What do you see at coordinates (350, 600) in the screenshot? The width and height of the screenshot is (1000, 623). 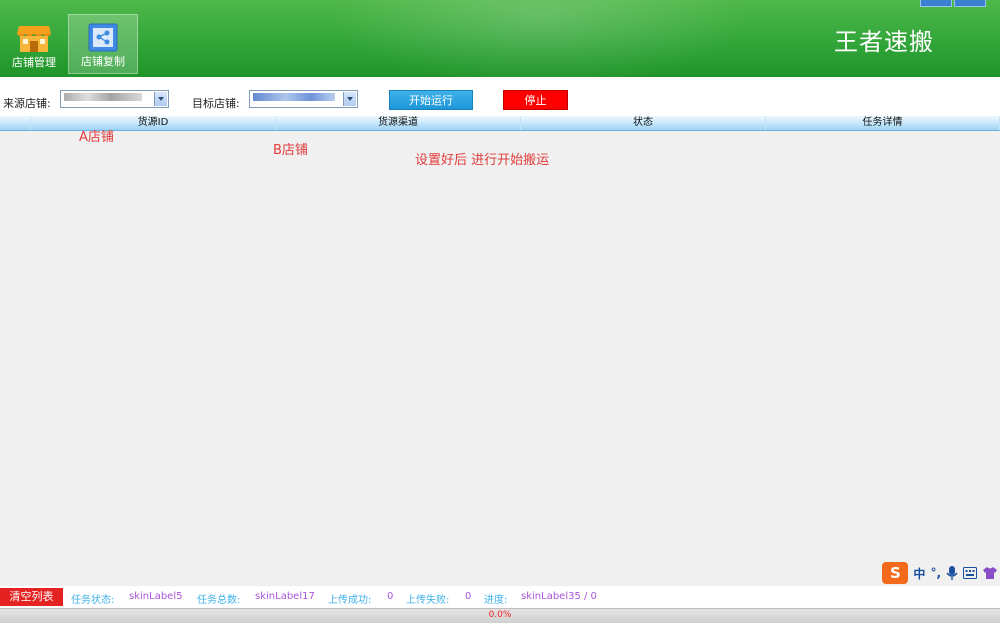 I see `upload-success-label: 上传成功:` at bounding box center [350, 600].